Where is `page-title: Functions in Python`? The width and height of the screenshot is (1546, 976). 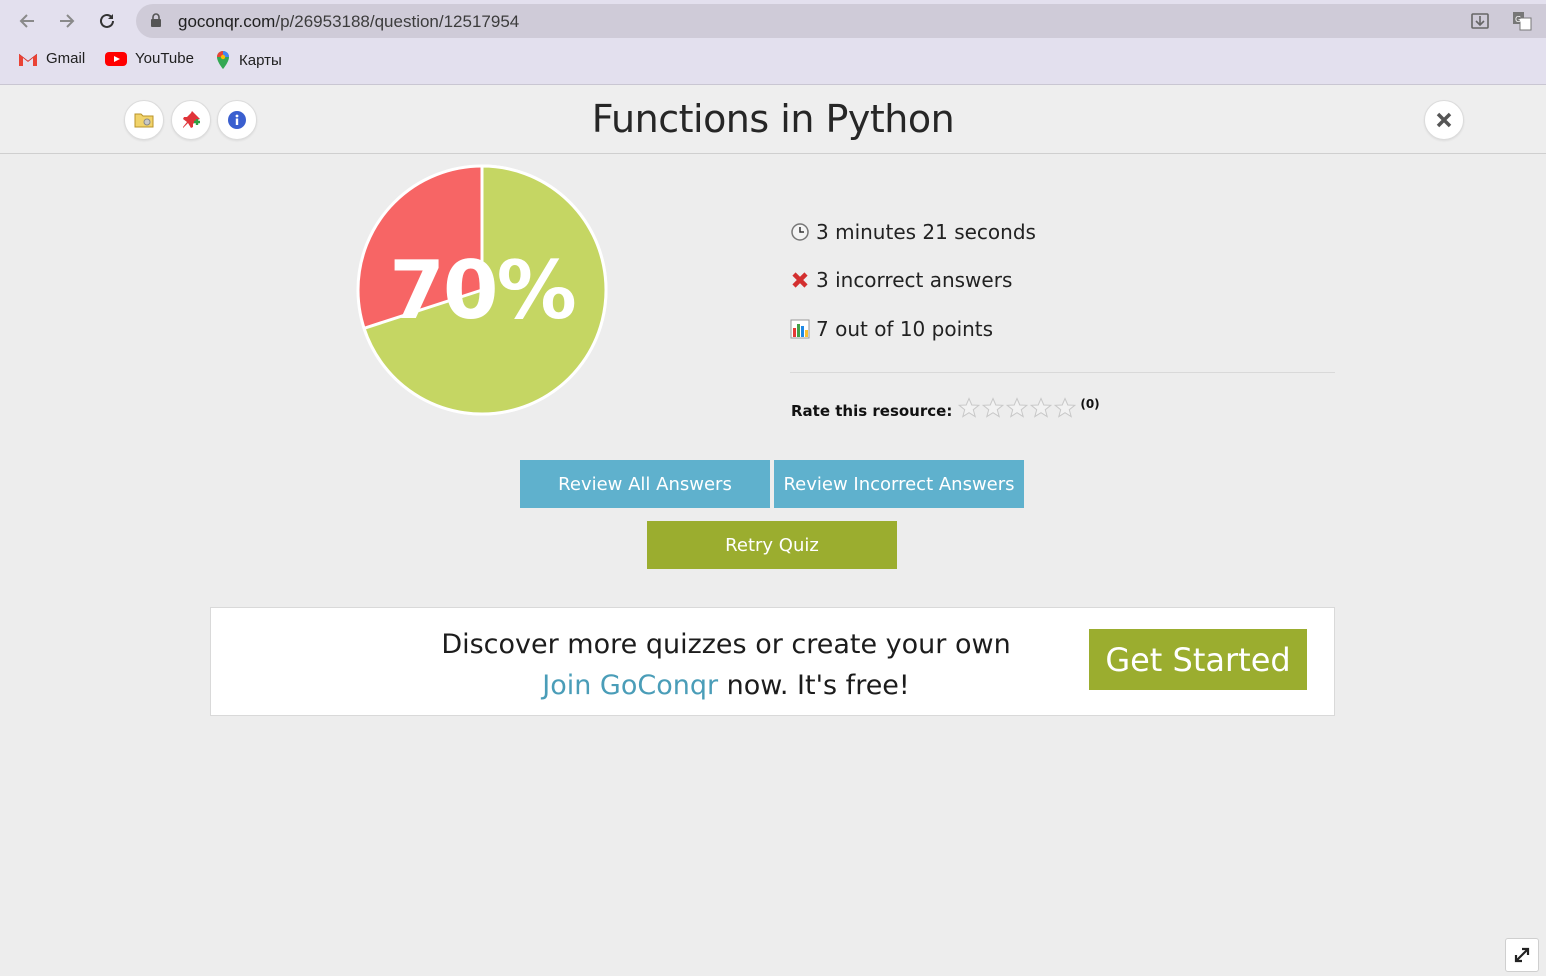 page-title: Functions in Python is located at coordinates (773, 119).